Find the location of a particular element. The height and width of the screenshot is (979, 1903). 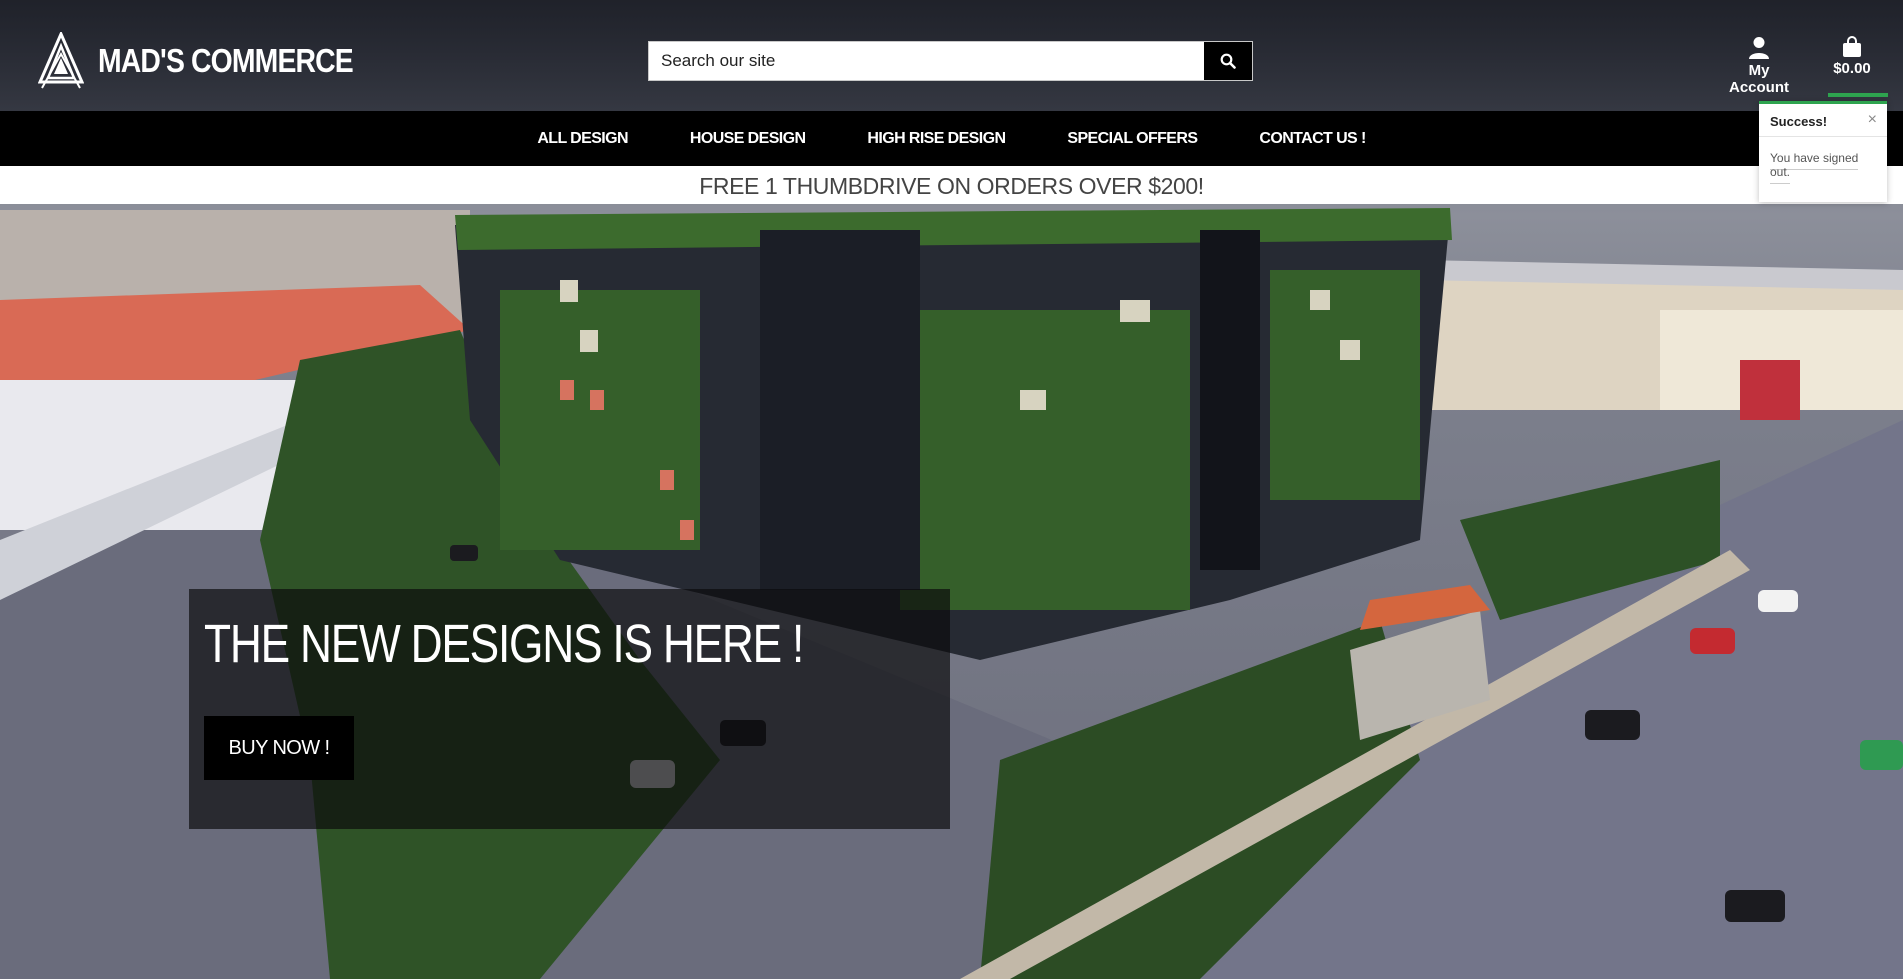

promo-text: FREE 1 THUMBDRIVE ON ORDERS OVER $200! is located at coordinates (951, 186).